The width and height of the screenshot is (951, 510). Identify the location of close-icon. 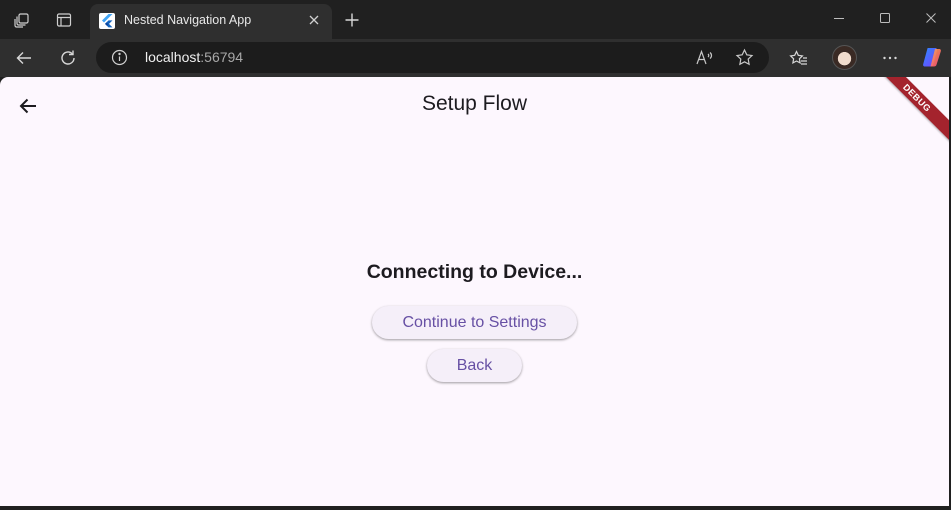
(314, 20).